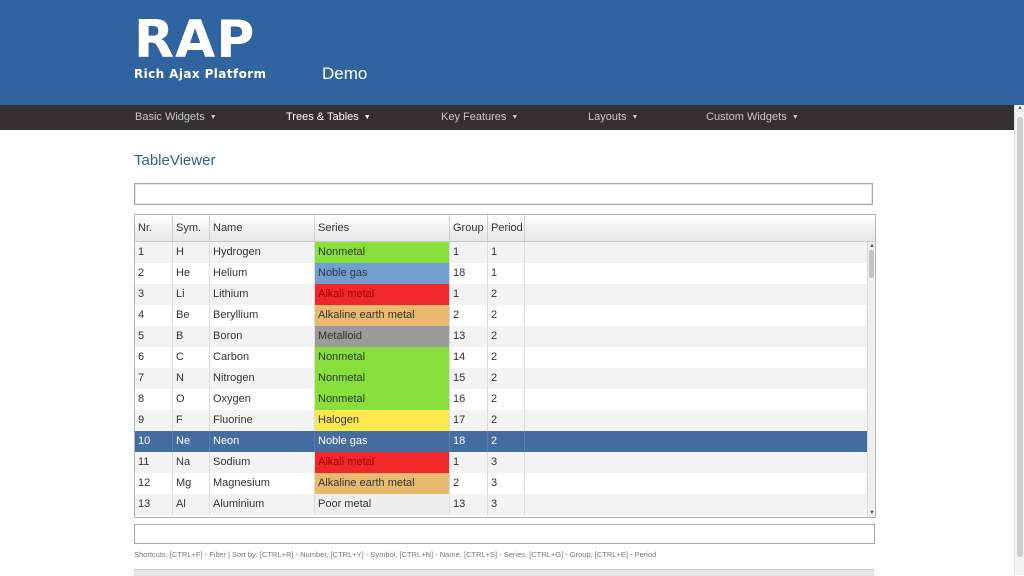  Describe the element at coordinates (191, 294) in the screenshot. I see `cell-symbol: Li` at that location.